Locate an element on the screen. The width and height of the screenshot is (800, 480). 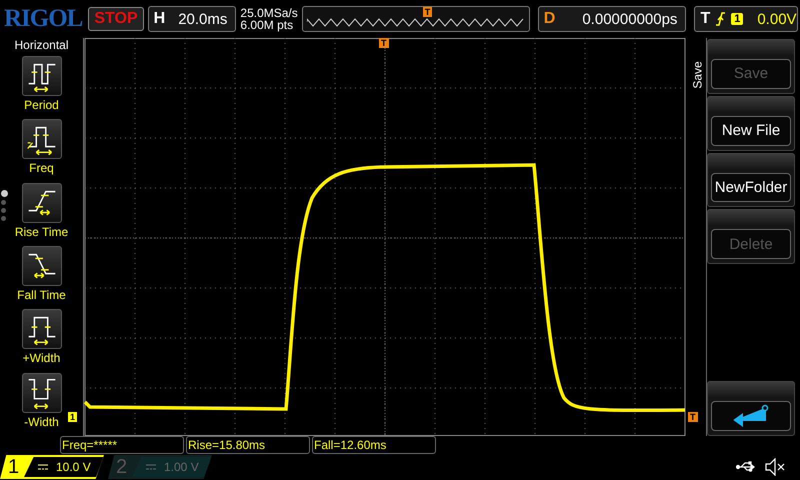
delay-label: D is located at coordinates (549, 19).